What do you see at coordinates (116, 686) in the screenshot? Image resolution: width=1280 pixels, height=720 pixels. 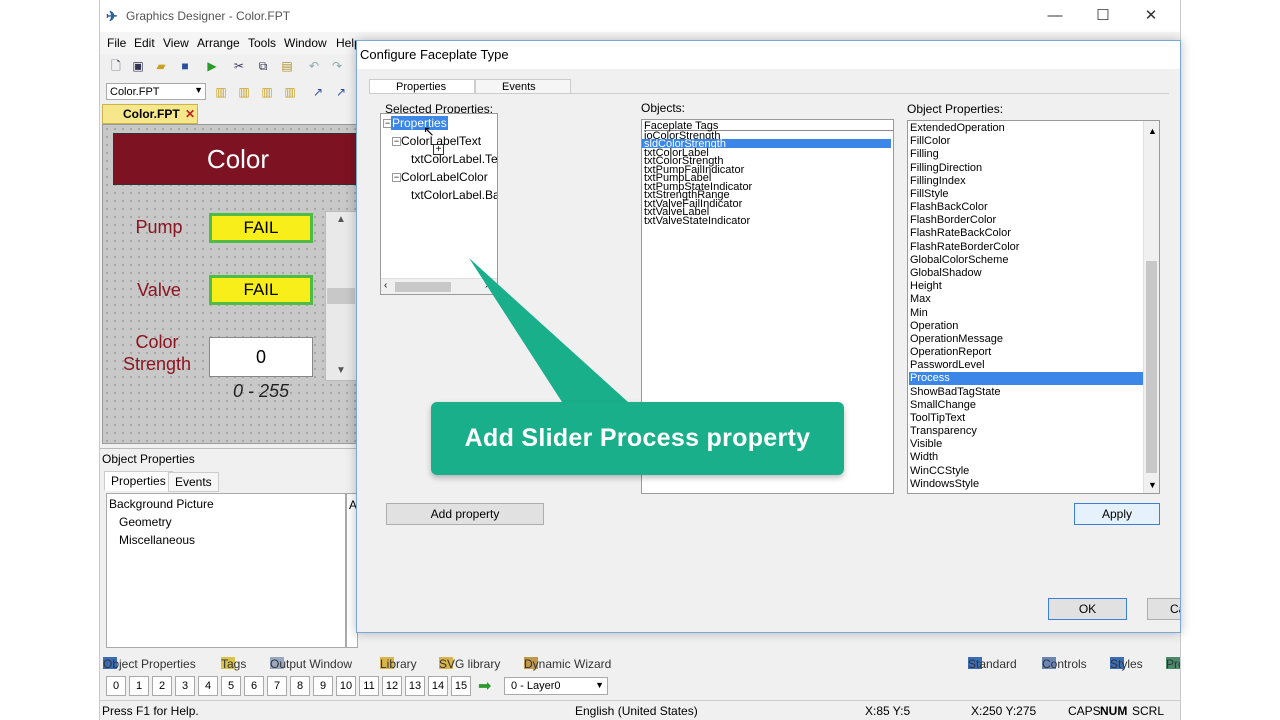 I see `layer-button: 0` at bounding box center [116, 686].